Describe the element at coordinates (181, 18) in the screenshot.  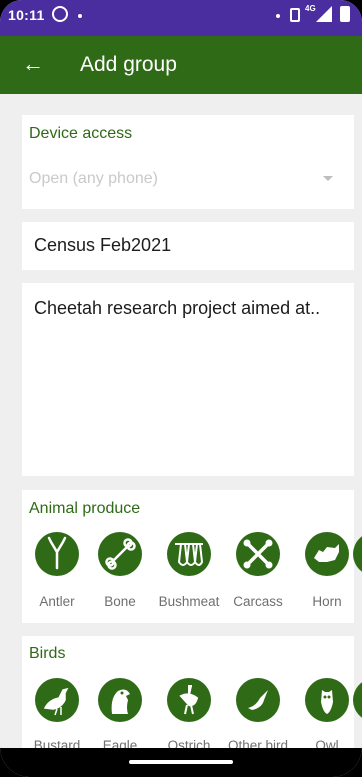
I see `status-bar: 10:11 4G` at that location.